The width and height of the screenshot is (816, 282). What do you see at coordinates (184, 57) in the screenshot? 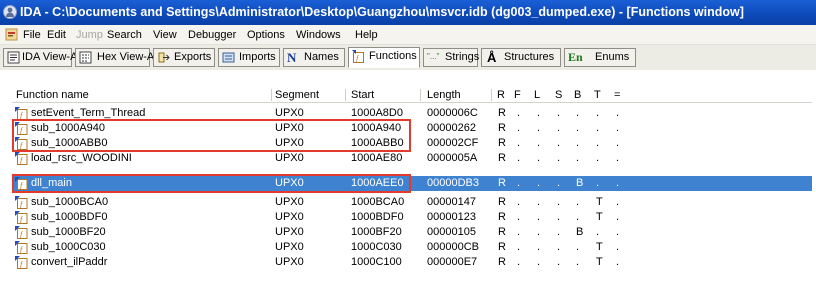
I see `tab-exports: Exports` at bounding box center [184, 57].